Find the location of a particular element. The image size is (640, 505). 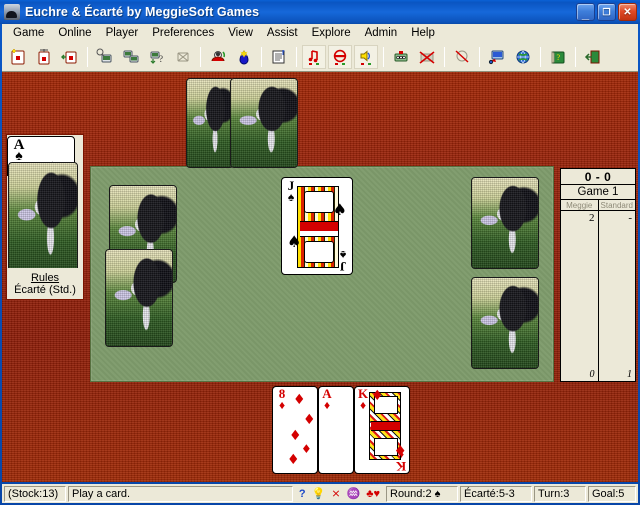

player-card-8-of-diamonds: 8 ♦ ♦ ♦ ♦ ♦ ♦ is located at coordinates (295, 430).